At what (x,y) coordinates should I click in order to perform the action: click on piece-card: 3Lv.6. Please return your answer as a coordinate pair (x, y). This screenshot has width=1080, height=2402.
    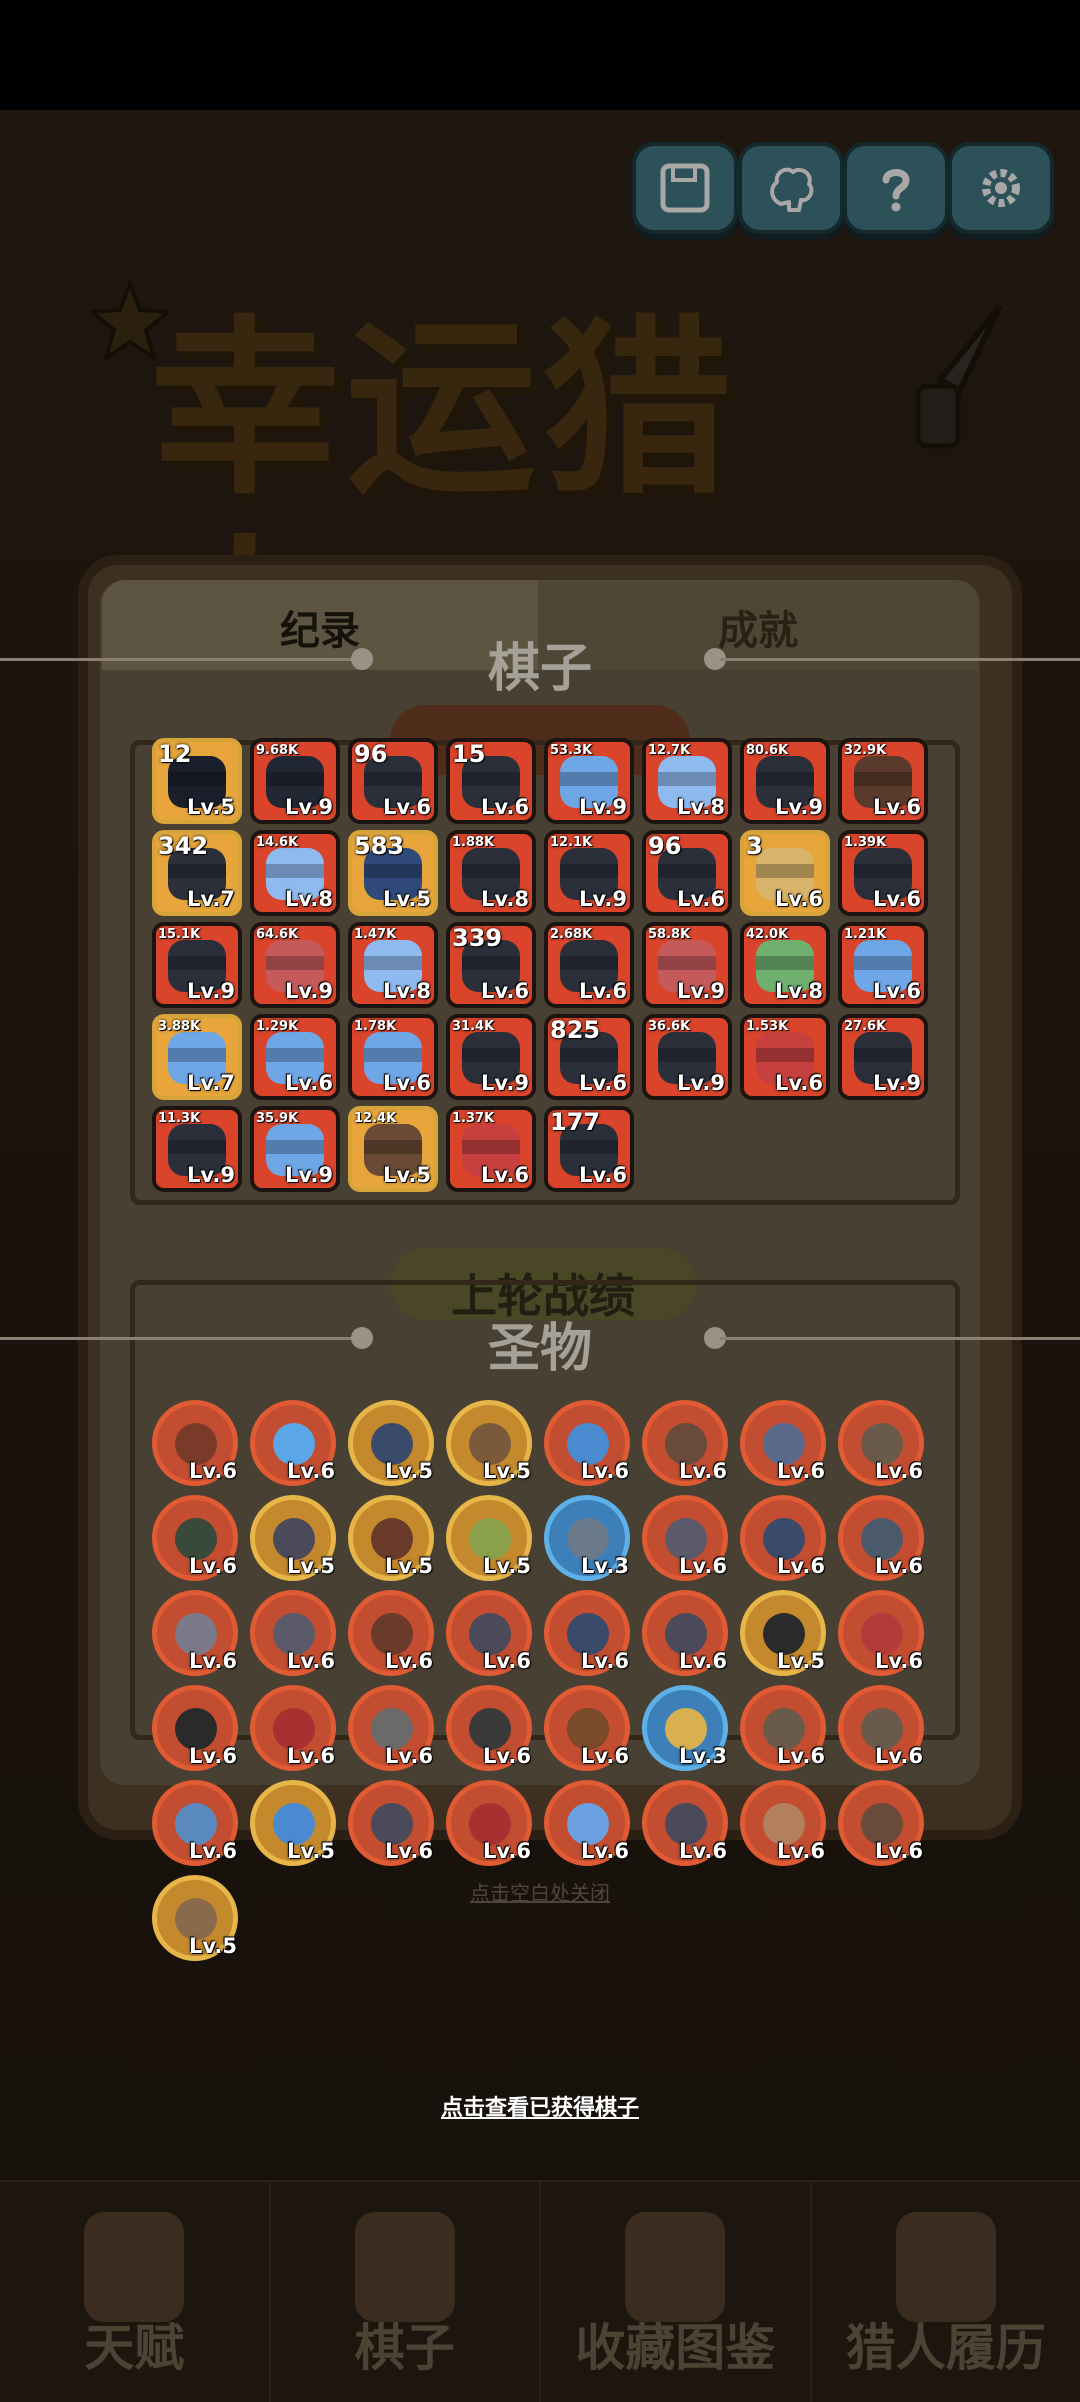
    Looking at the image, I should click on (785, 873).